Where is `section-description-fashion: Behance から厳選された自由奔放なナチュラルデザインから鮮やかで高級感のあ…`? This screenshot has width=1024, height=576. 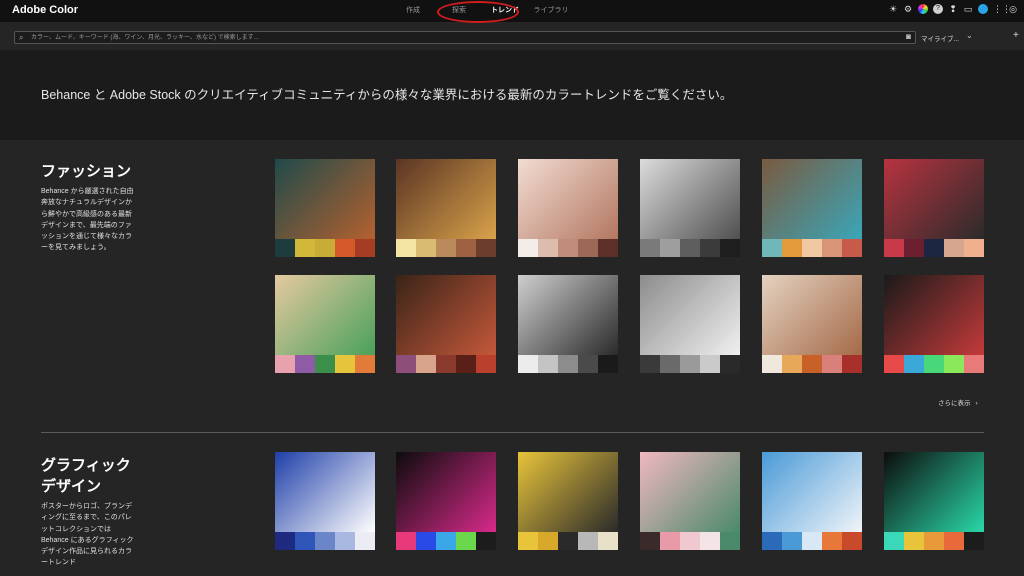
section-description-fashion: Behance から厳選された自由奔放なナチュラルデザインから鮮やかで高級感のあ… is located at coordinates (87, 220).